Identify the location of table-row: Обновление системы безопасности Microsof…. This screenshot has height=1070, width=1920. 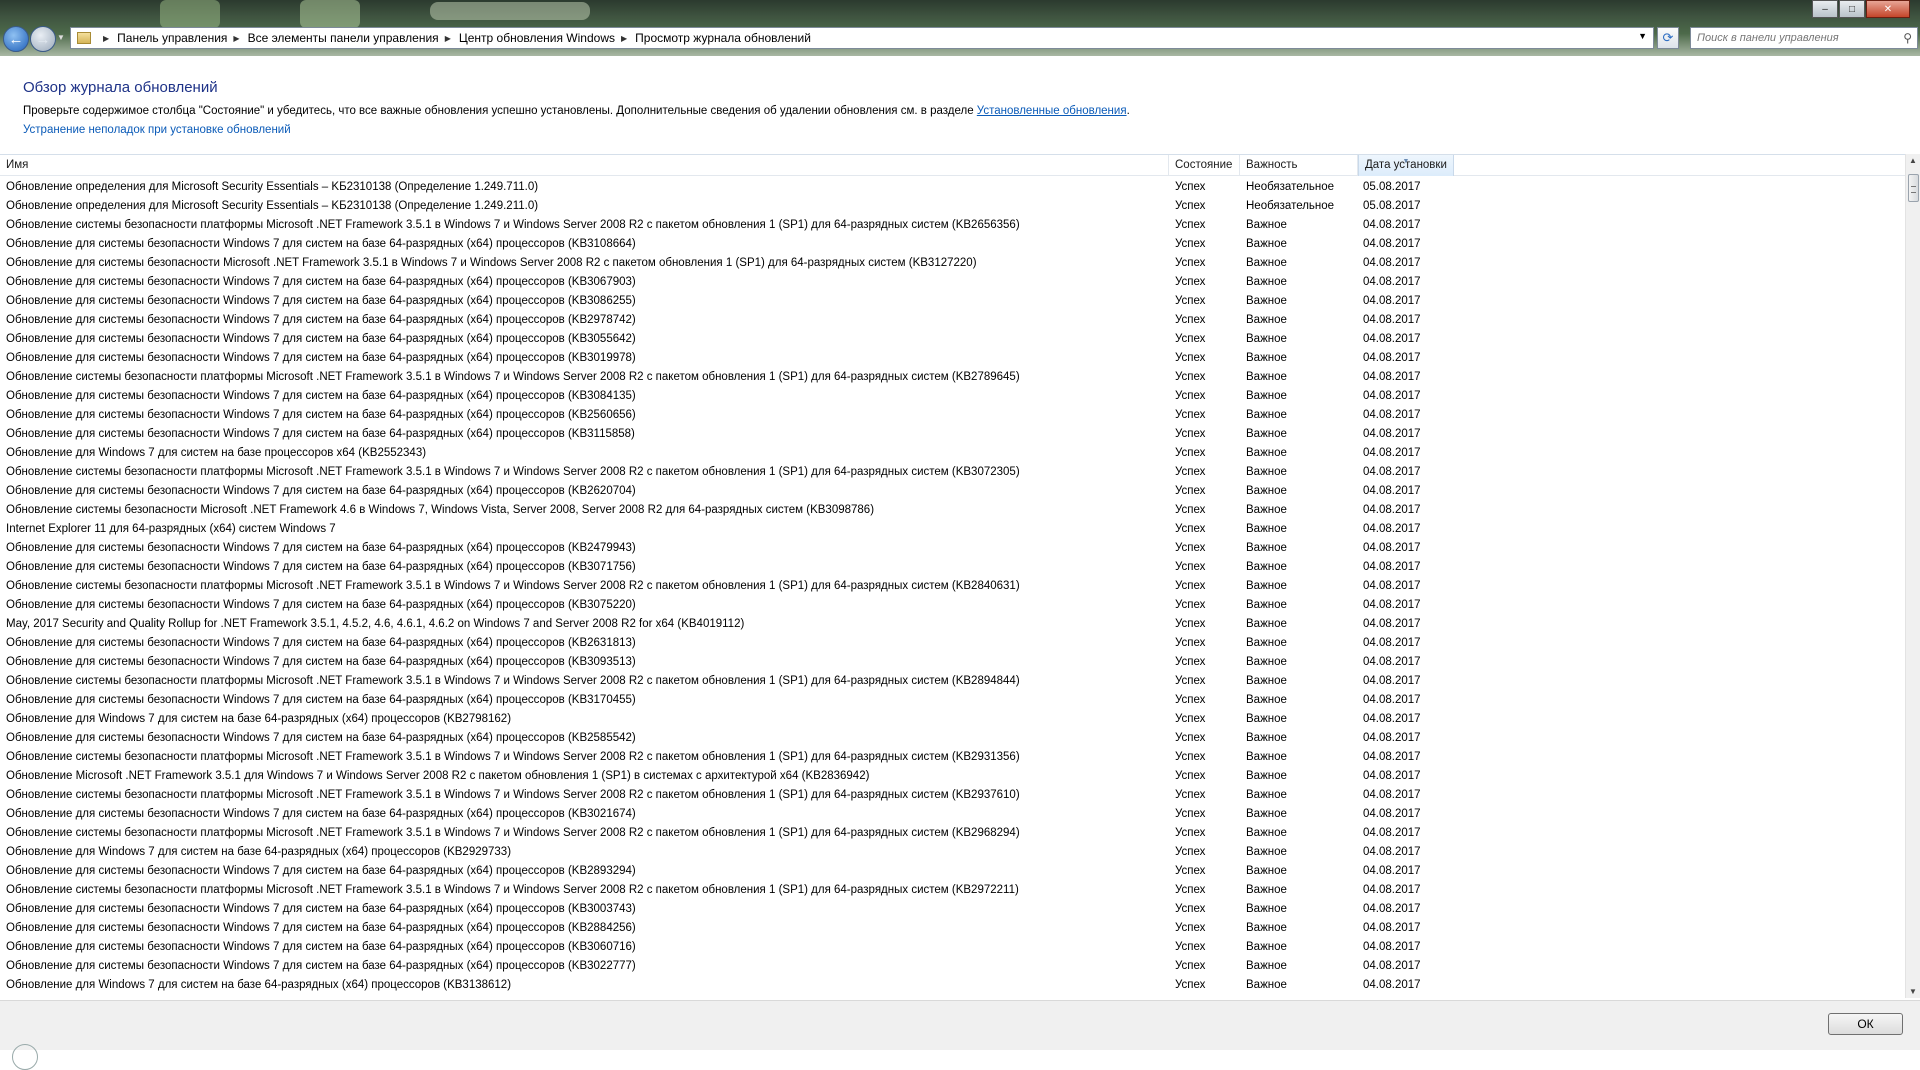
(952, 510).